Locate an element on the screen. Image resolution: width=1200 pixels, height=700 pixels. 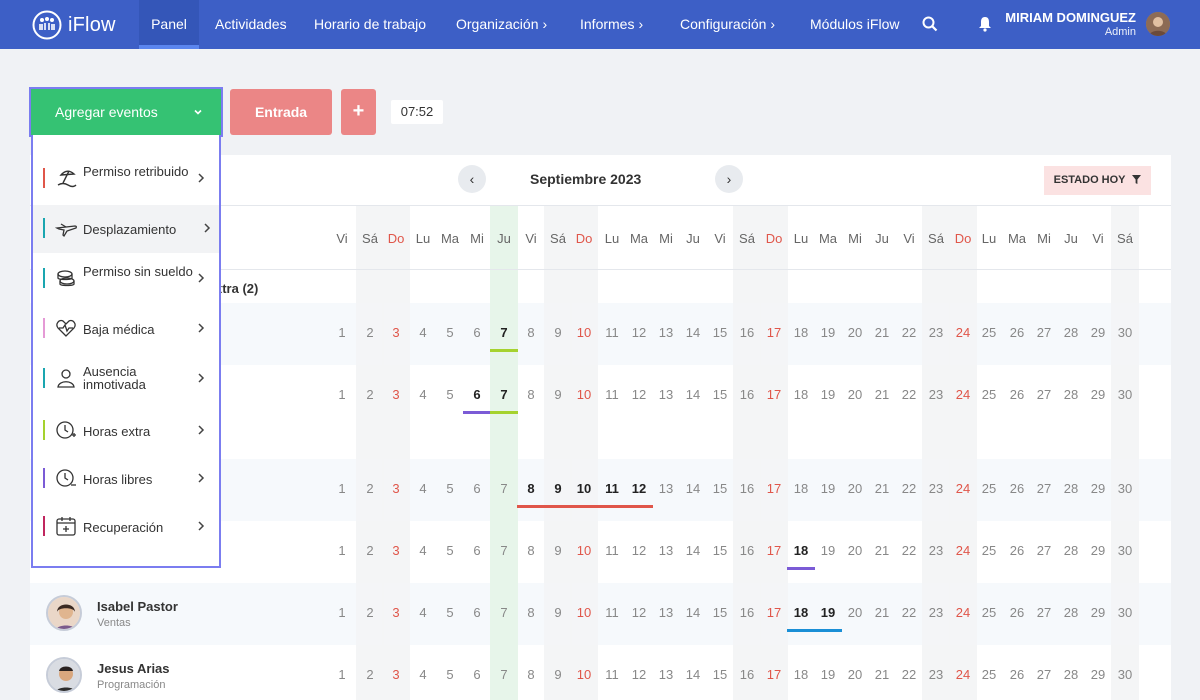
status-today-button: ESTADO HOY is located at coordinates (1097, 180).